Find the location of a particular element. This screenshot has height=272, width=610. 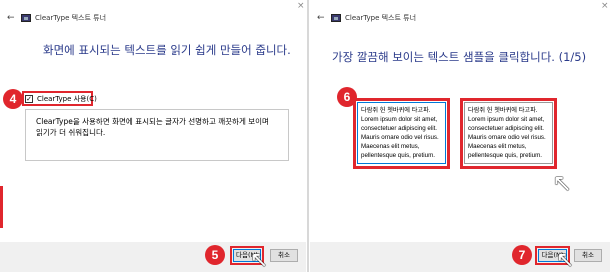

page-heading: 화면에 표시되는 텍스트를 읽기 쉽게 만들어 줍니다. is located at coordinates (167, 50).